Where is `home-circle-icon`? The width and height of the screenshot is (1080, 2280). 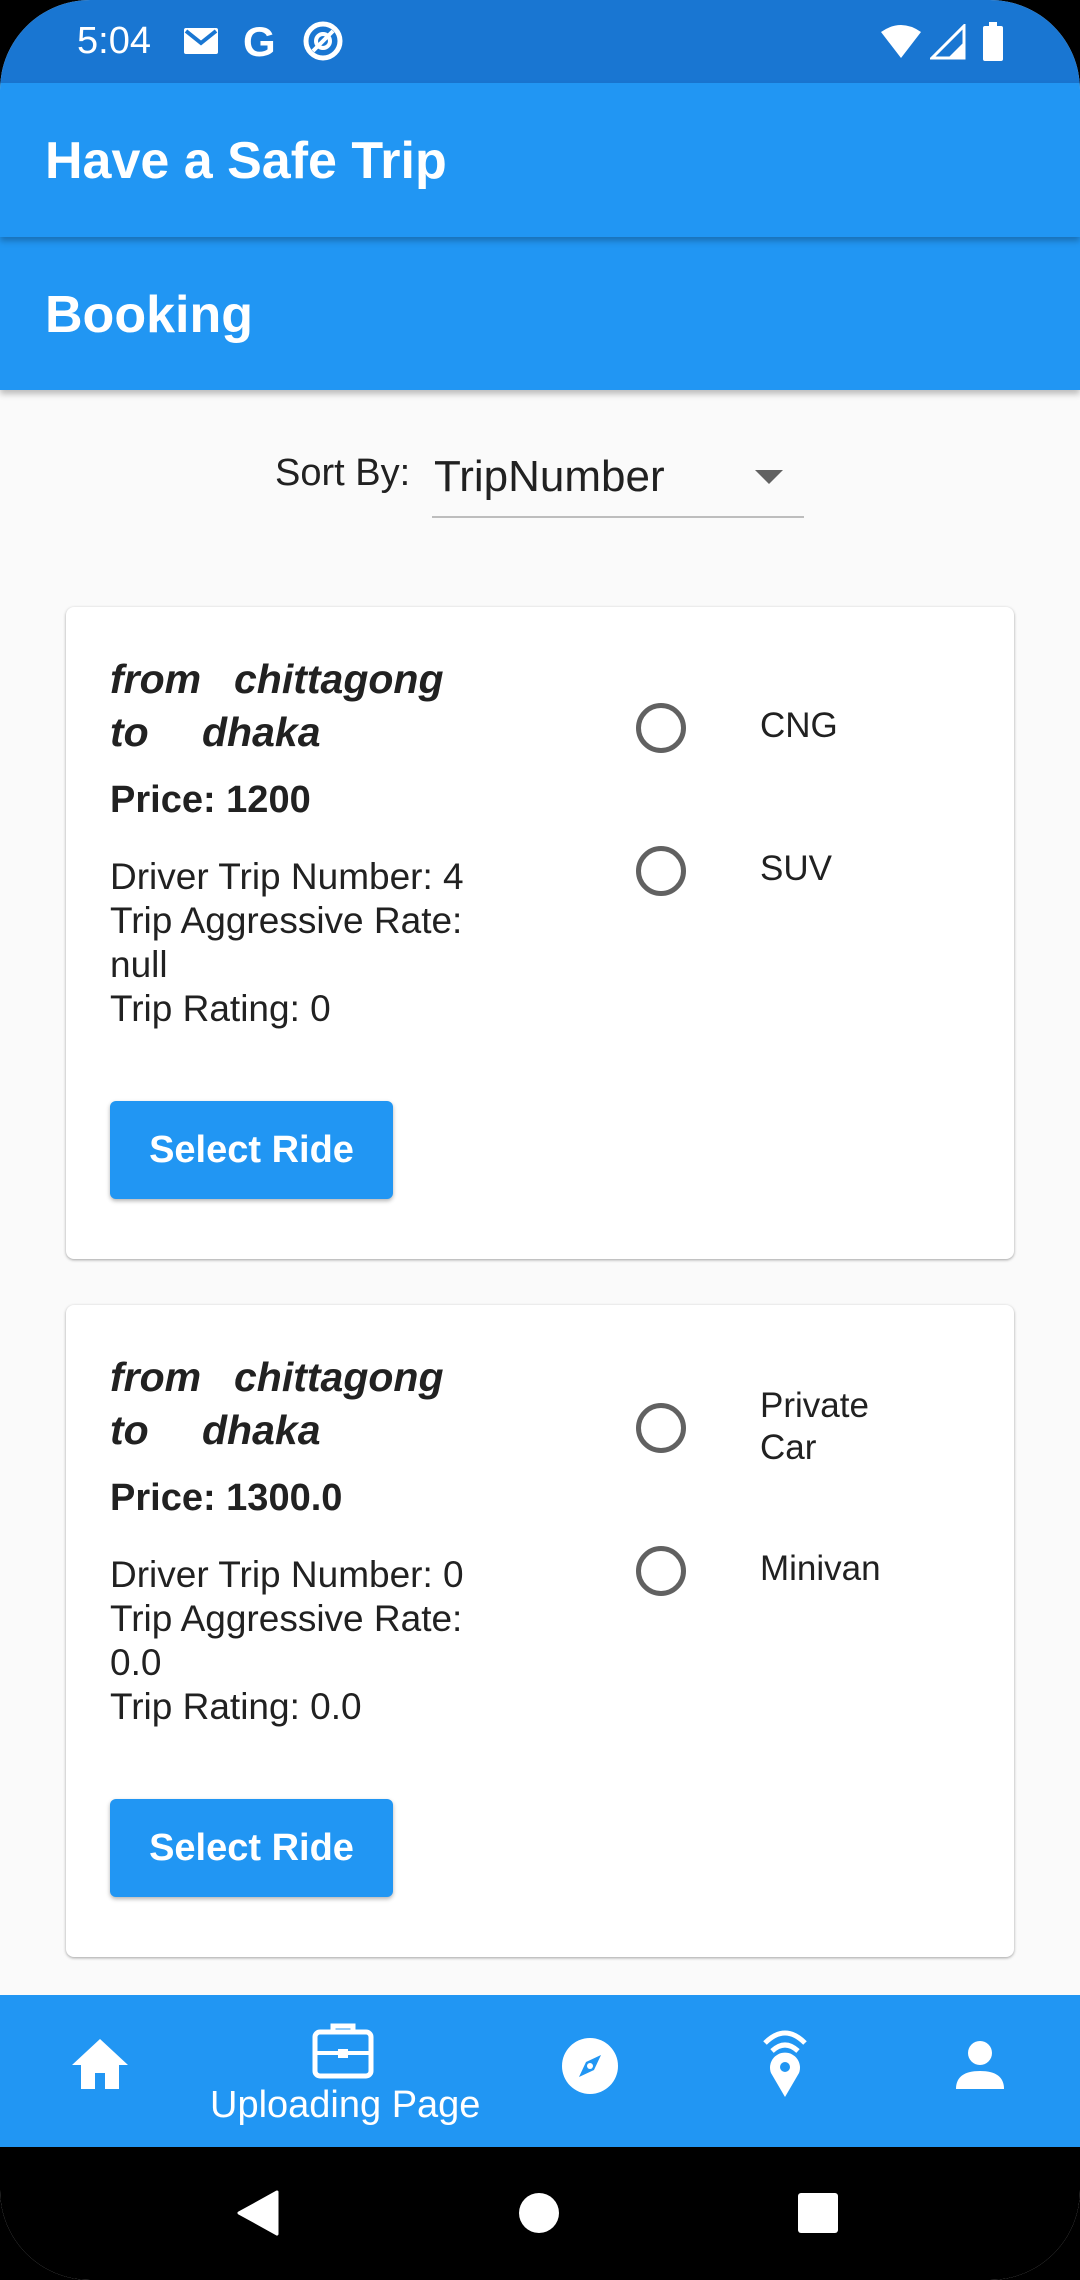 home-circle-icon is located at coordinates (539, 2215).